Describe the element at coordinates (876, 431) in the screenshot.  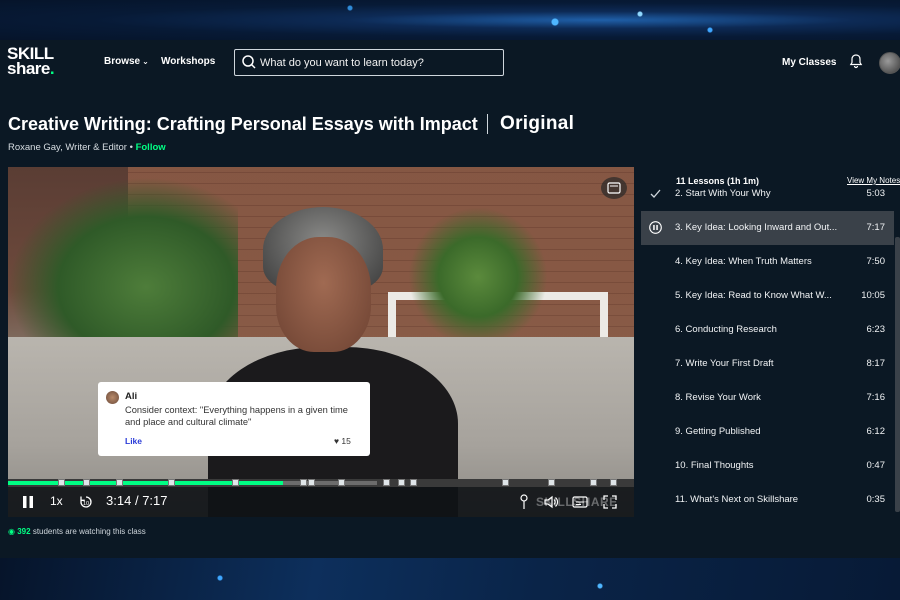
I see `lesson-duration: 6:12` at that location.